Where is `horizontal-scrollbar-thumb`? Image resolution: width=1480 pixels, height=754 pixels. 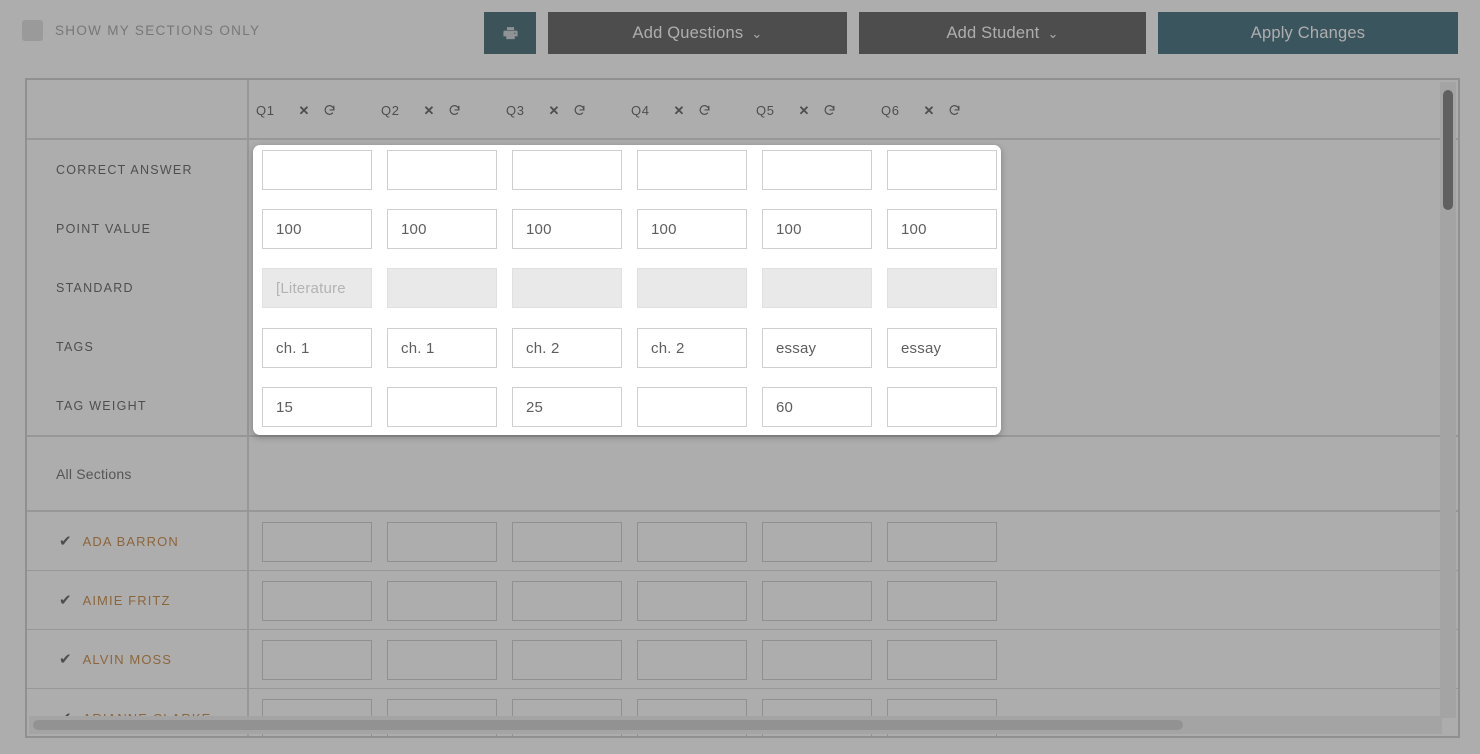 horizontal-scrollbar-thumb is located at coordinates (608, 725).